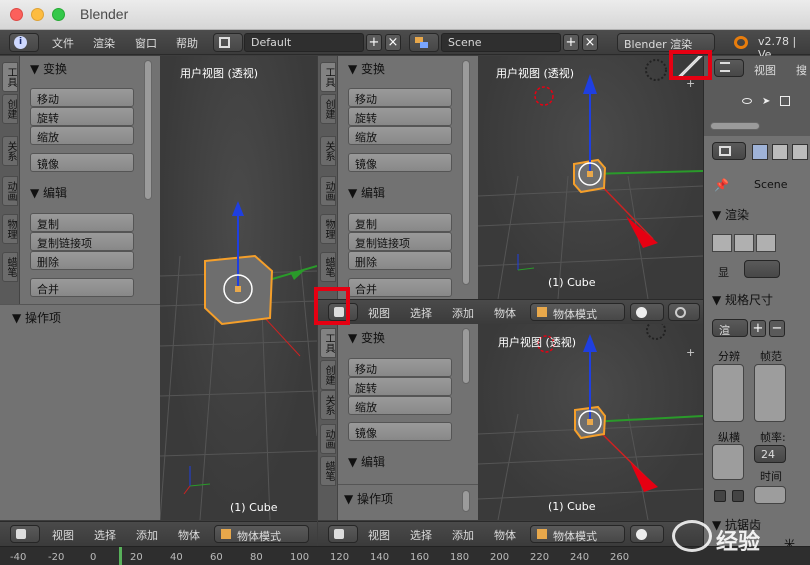 The width and height of the screenshot is (810, 565). What do you see at coordinates (400, 260) in the screenshot?
I see `top-delete-button: 删除` at bounding box center [400, 260].